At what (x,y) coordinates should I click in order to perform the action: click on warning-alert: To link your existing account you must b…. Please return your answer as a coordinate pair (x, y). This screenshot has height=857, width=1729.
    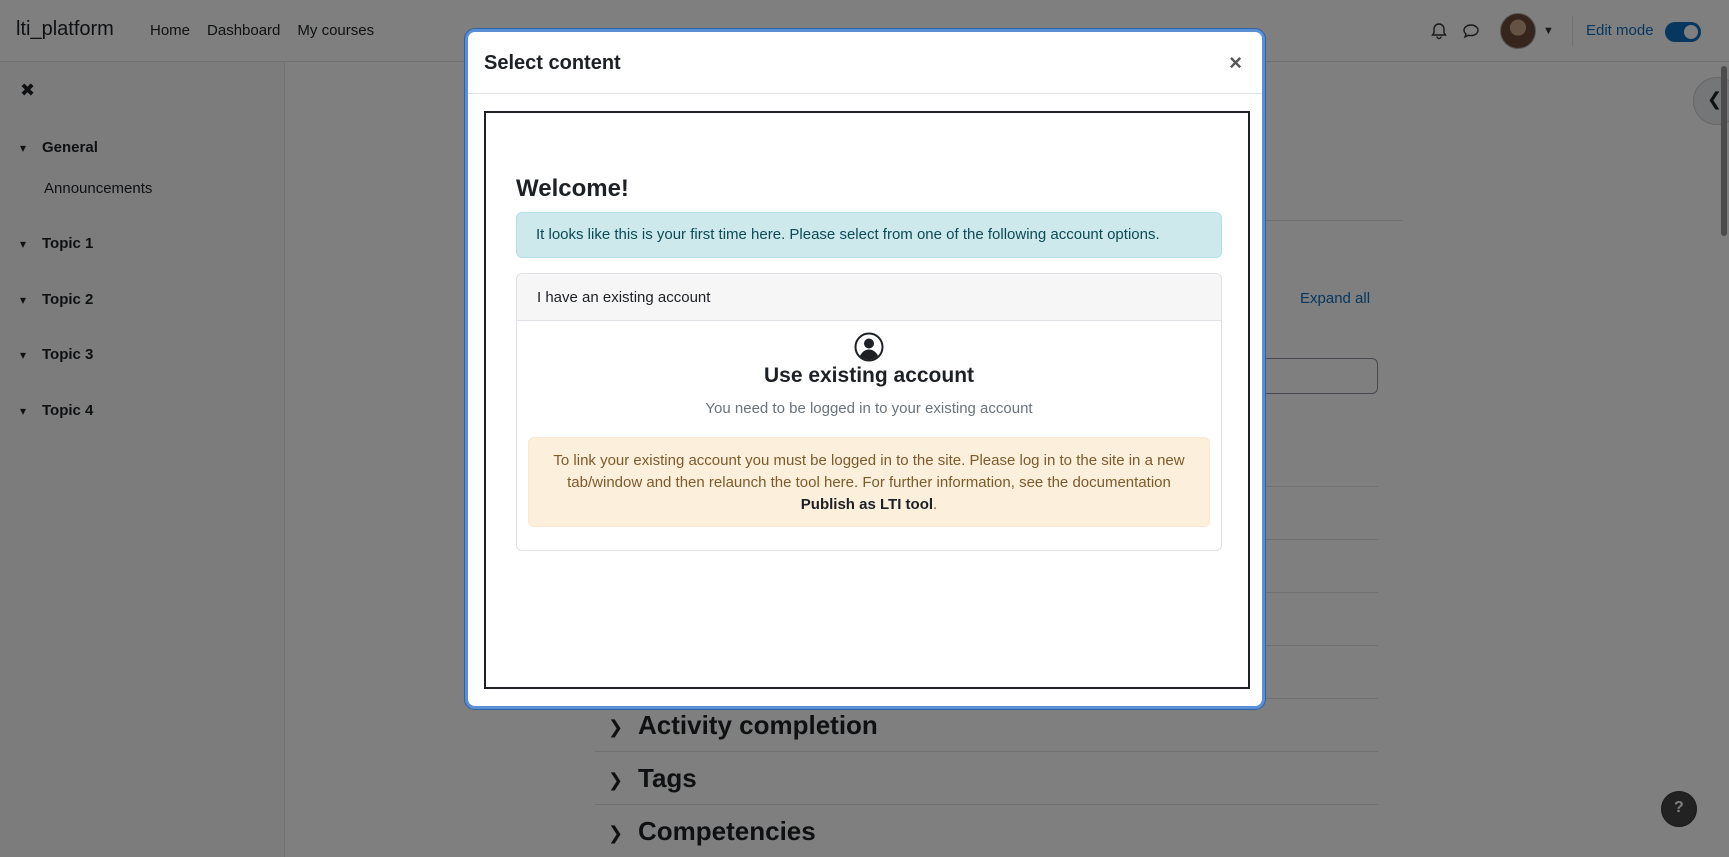
    Looking at the image, I should click on (869, 482).